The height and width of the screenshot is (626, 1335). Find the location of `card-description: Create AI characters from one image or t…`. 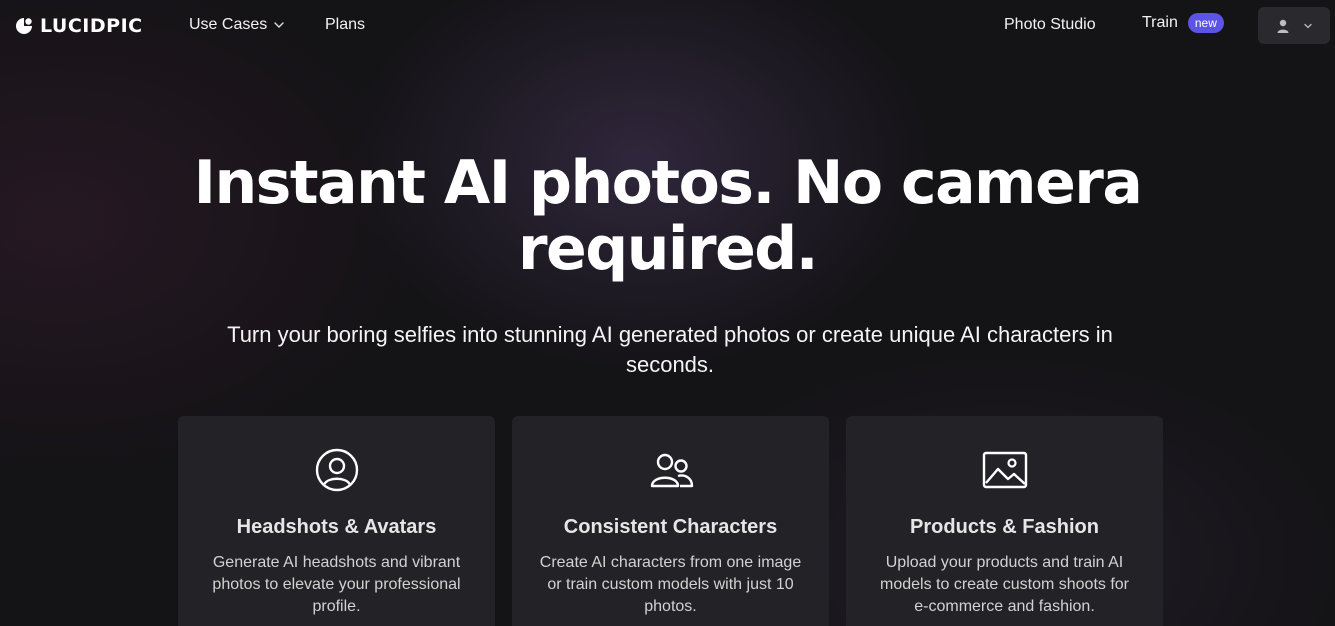

card-description: Create AI characters from one image or t… is located at coordinates (670, 584).